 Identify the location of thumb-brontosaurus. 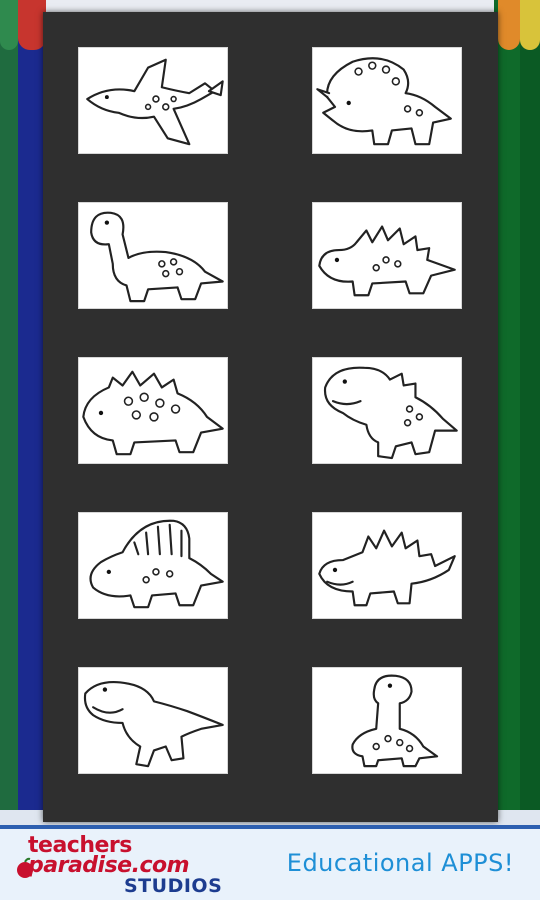
(153, 255).